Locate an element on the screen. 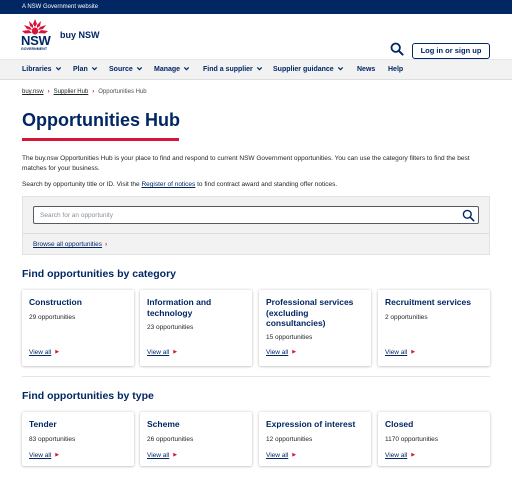  nav-label: Source is located at coordinates (121, 69).